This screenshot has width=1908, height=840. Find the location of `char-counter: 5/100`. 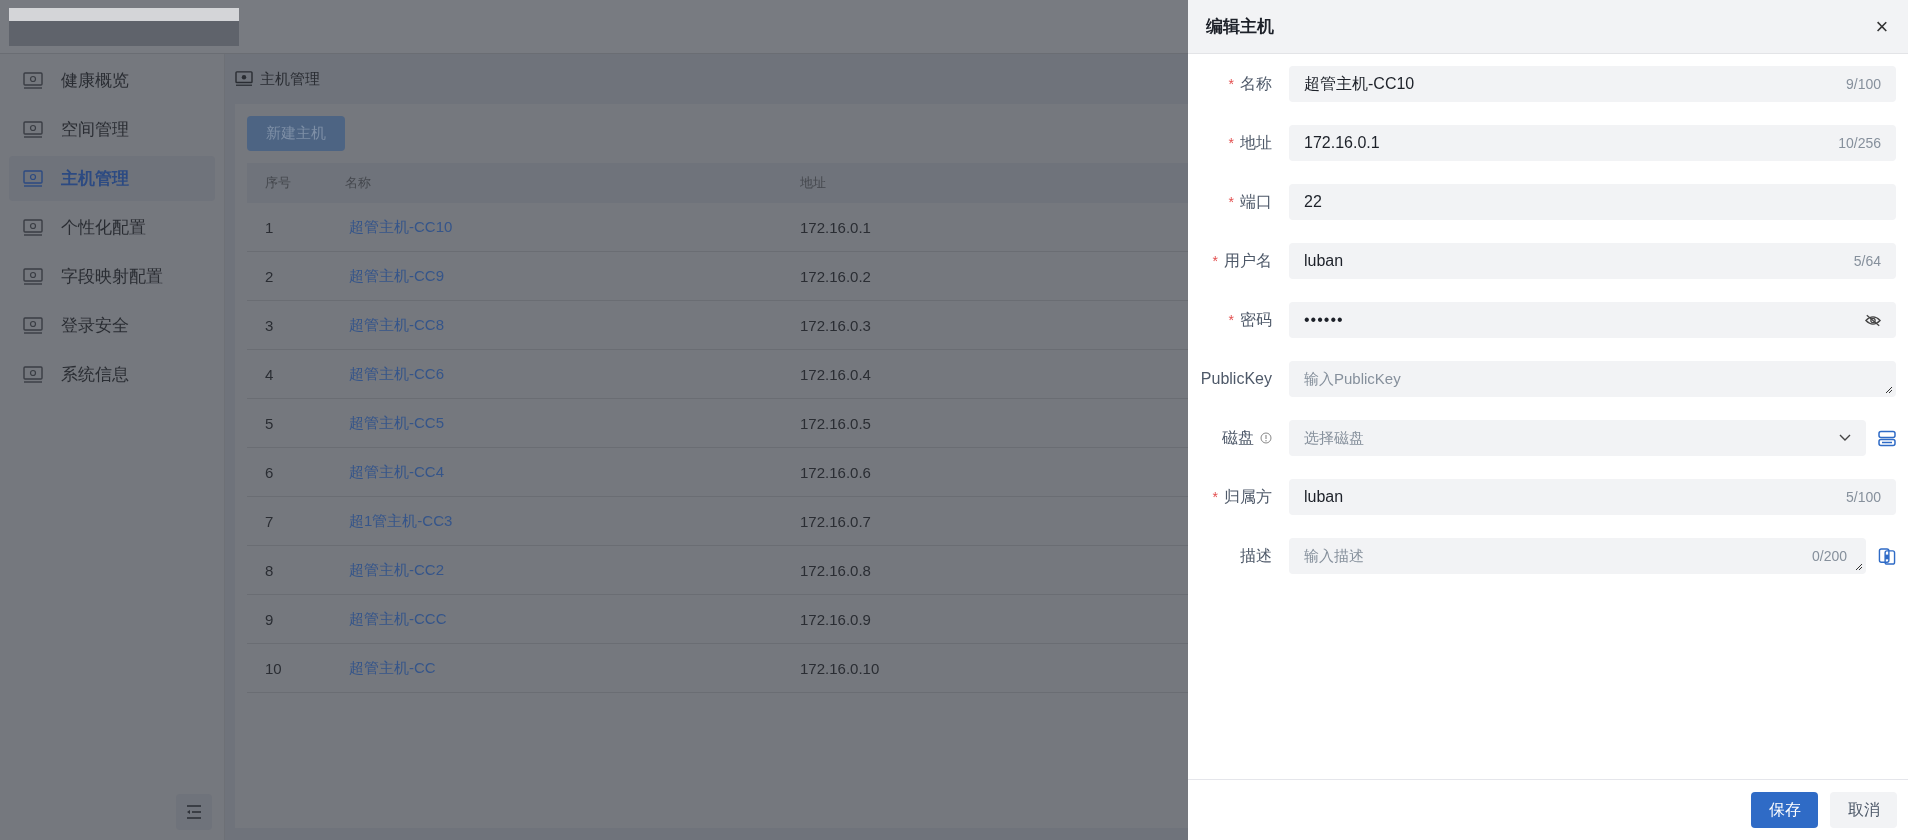

char-counter: 5/100 is located at coordinates (1863, 497).